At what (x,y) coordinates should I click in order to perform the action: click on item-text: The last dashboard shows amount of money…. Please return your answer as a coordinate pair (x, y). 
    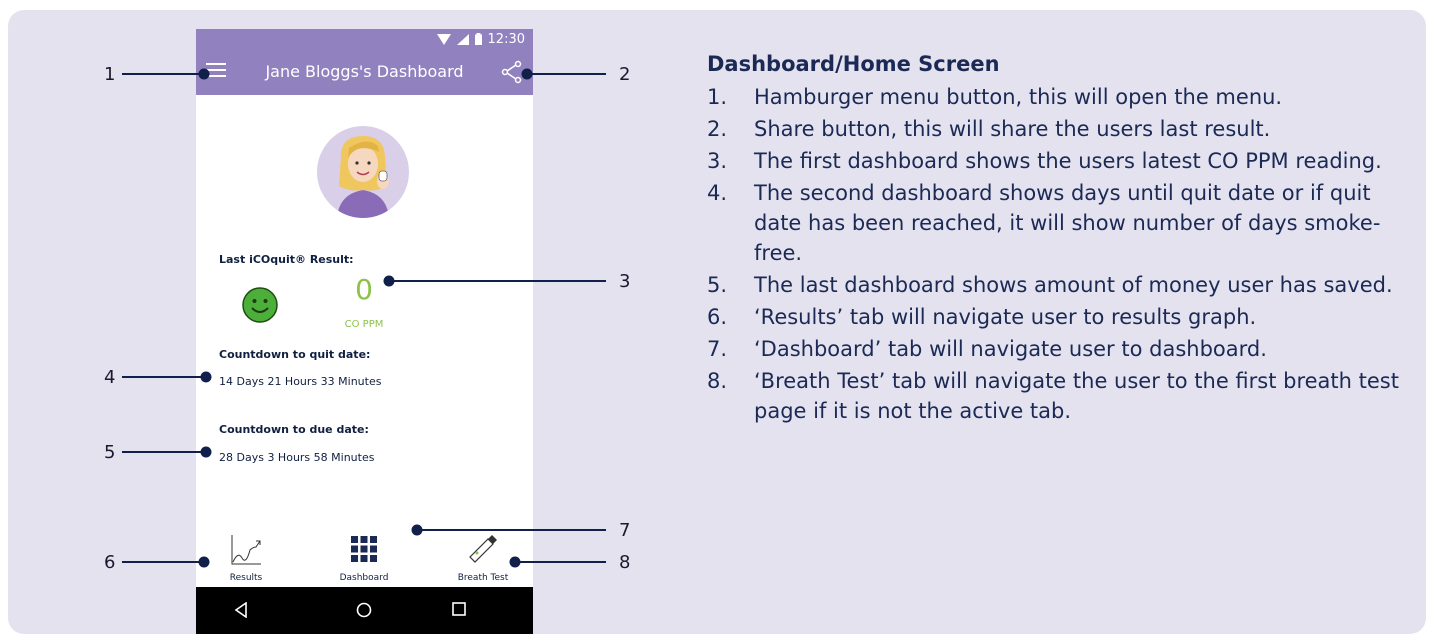
    Looking at the image, I should click on (1073, 285).